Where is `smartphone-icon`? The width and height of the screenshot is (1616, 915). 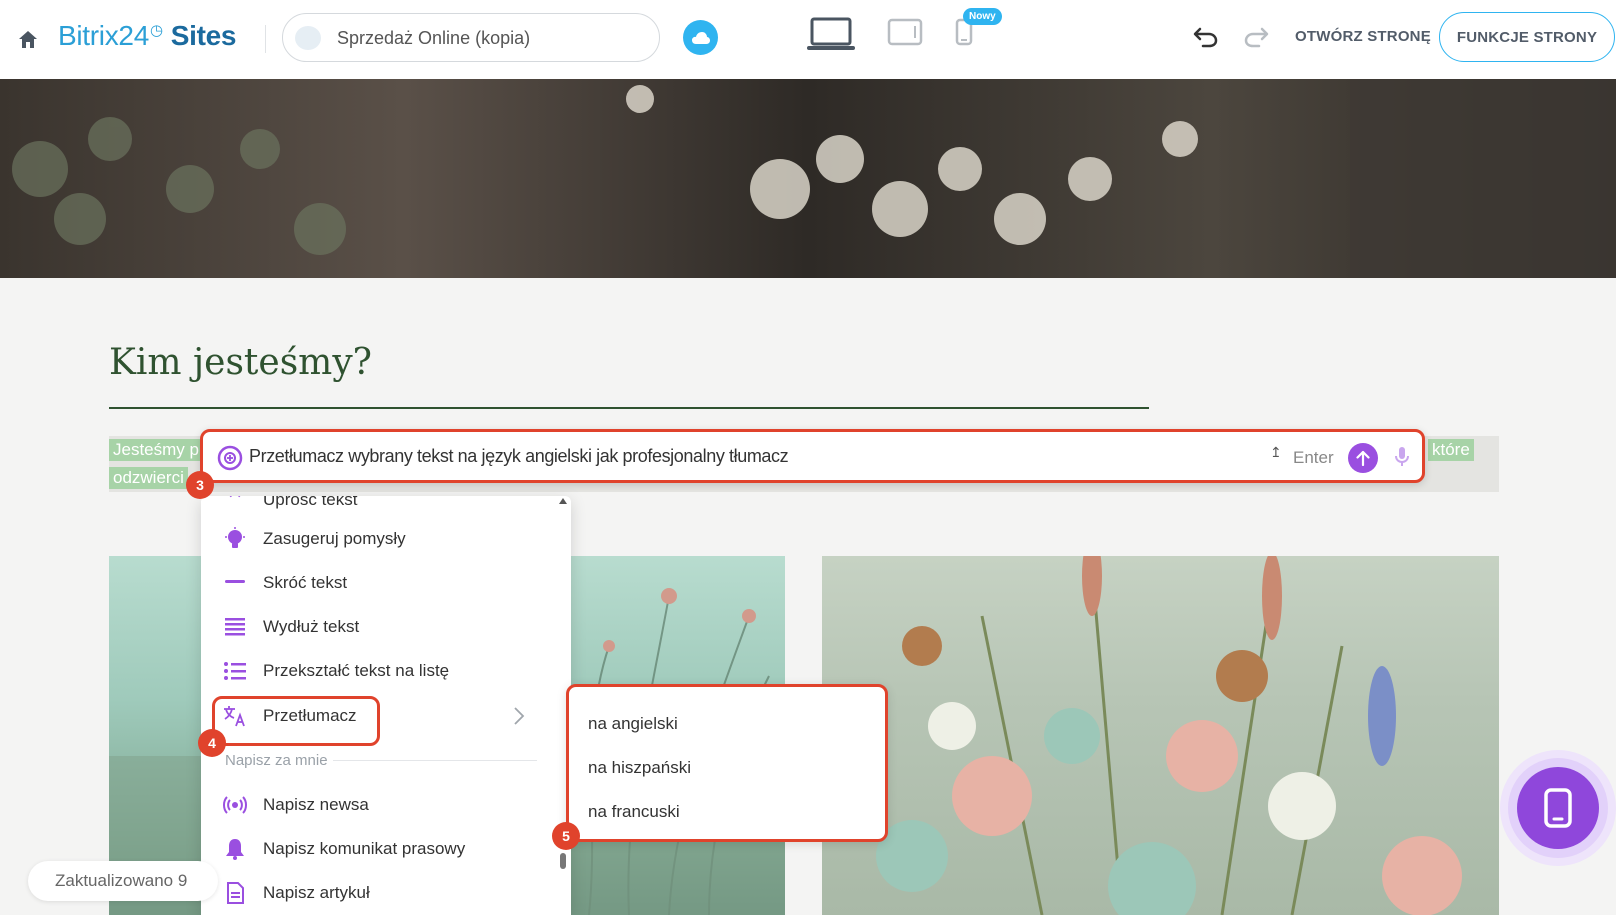
smartphone-icon is located at coordinates (1558, 808).